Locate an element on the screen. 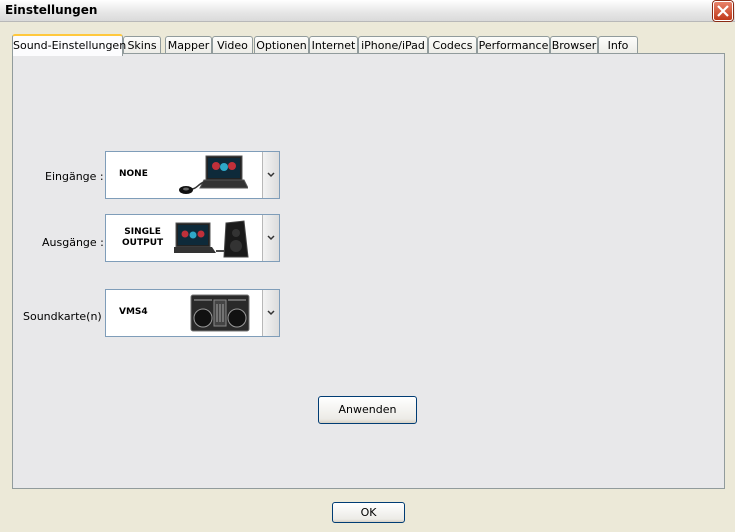  tab-codecs: Codecs is located at coordinates (452, 45).